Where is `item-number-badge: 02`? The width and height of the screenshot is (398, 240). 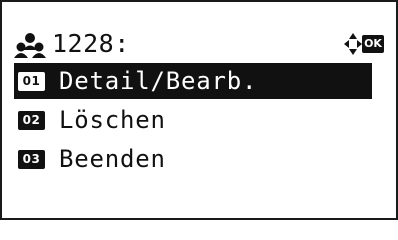 item-number-badge: 02 is located at coordinates (31, 120).